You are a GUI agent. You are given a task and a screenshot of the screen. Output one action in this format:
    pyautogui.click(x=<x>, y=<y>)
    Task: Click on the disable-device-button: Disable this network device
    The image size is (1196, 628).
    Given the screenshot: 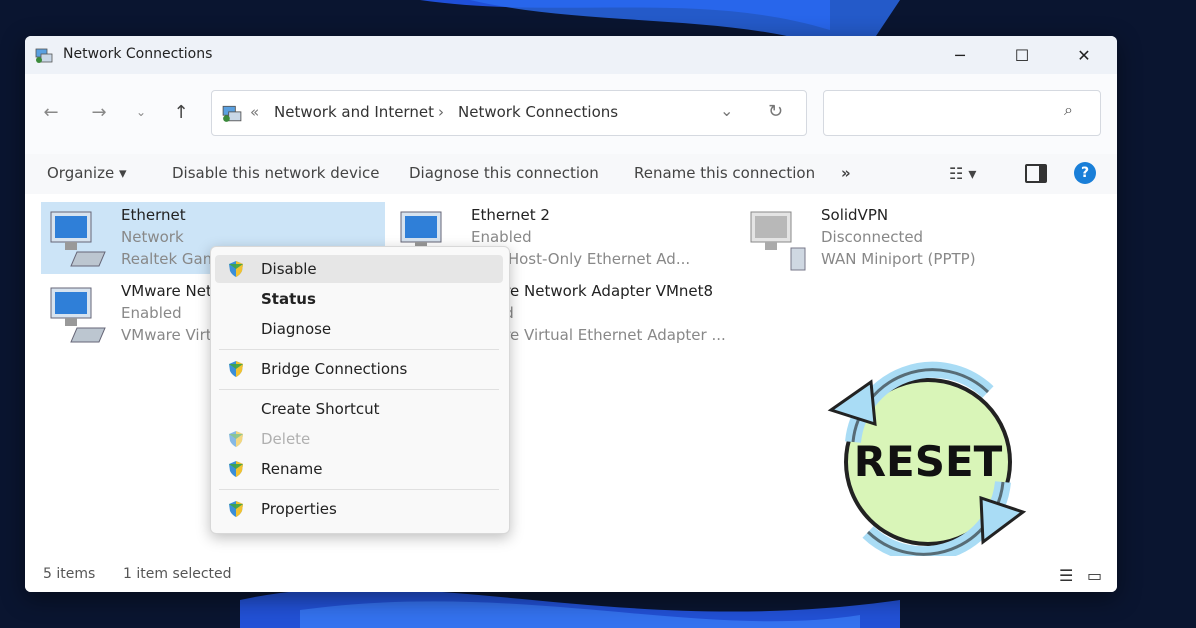 What is the action you would take?
    pyautogui.click(x=276, y=173)
    